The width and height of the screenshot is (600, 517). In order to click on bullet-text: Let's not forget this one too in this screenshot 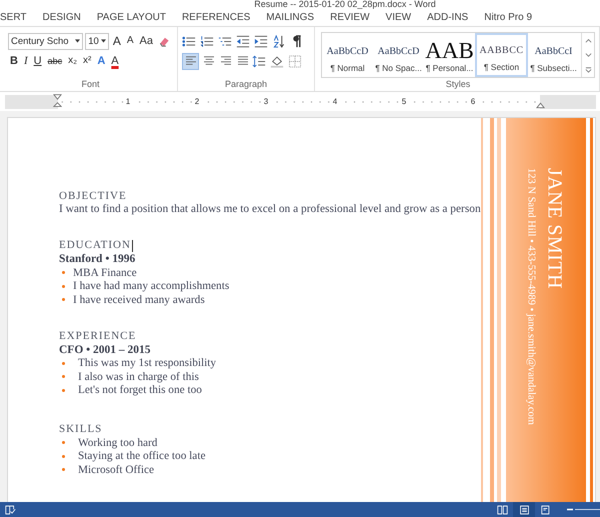, I will do `click(140, 390)`.